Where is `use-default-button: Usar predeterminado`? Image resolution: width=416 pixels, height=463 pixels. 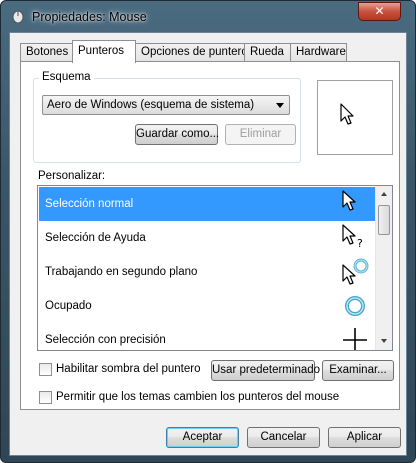 use-default-button: Usar predeterminado is located at coordinates (265, 370).